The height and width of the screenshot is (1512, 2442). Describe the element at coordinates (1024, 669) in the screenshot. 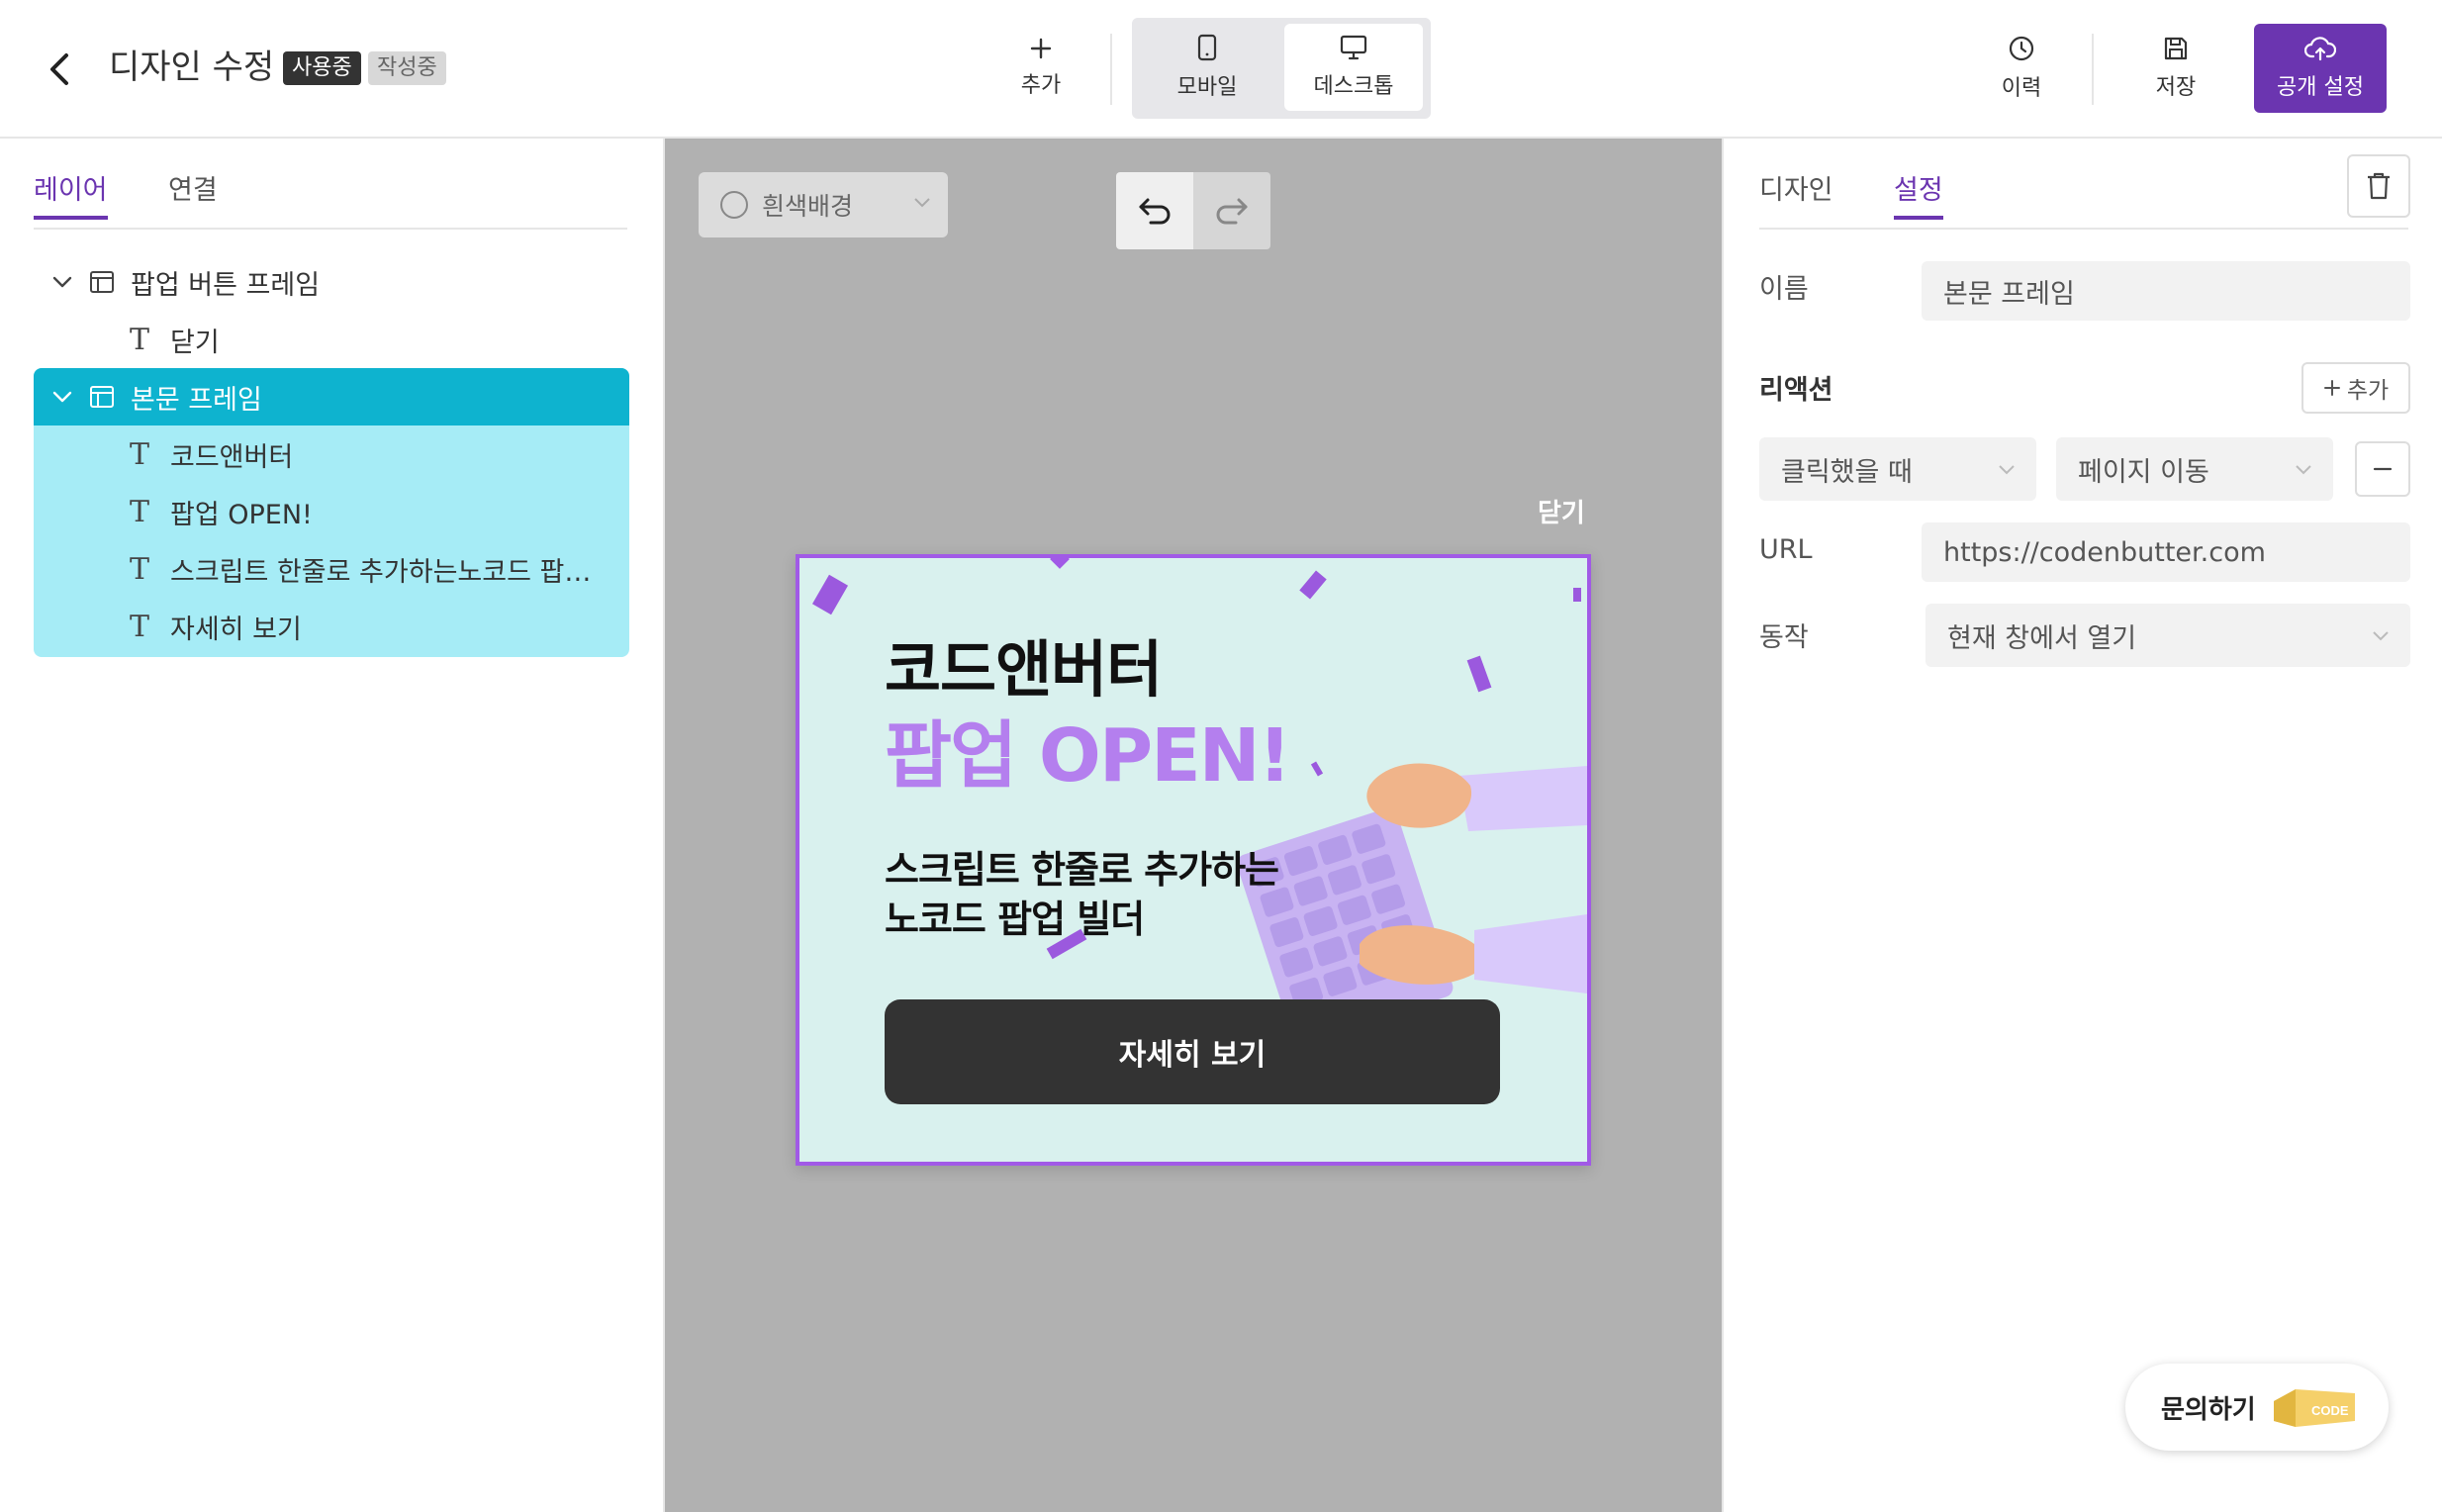

I see `popup-brand-text: 코드앤버터` at that location.